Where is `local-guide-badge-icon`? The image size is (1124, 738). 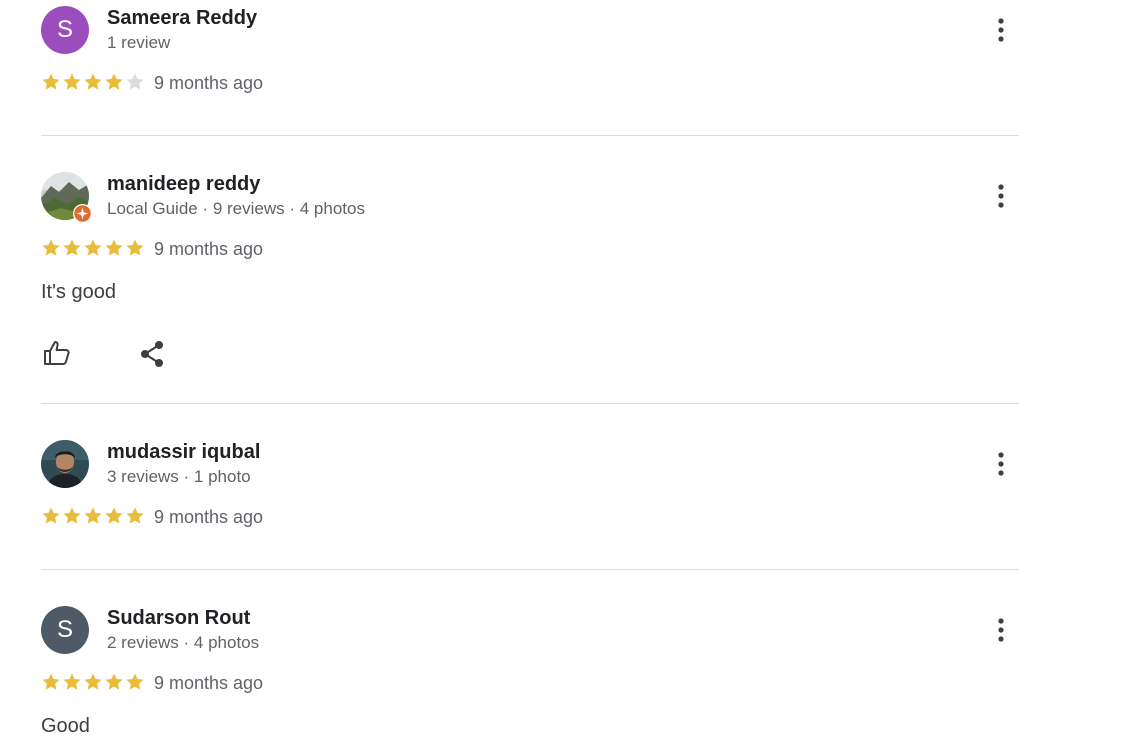
local-guide-badge-icon is located at coordinates (82, 213).